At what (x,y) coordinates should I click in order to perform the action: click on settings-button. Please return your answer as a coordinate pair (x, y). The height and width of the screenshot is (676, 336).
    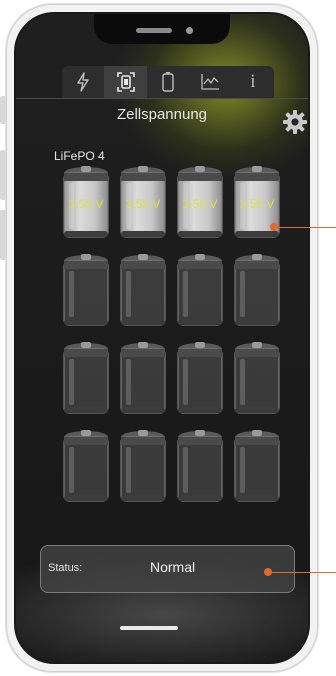
    Looking at the image, I should click on (295, 122).